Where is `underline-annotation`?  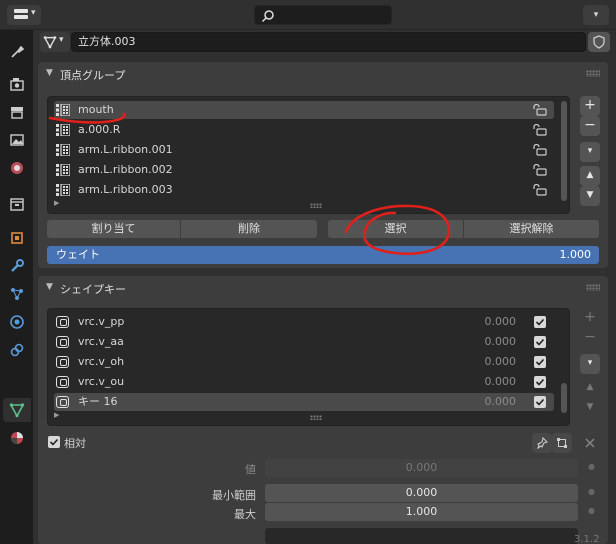
underline-annotation is located at coordinates (87, 118).